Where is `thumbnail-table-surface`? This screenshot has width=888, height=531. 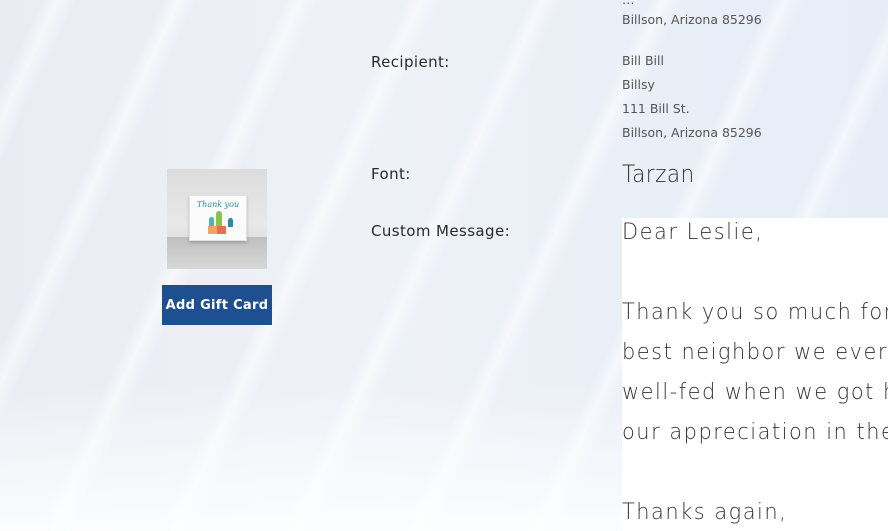 thumbnail-table-surface is located at coordinates (217, 253).